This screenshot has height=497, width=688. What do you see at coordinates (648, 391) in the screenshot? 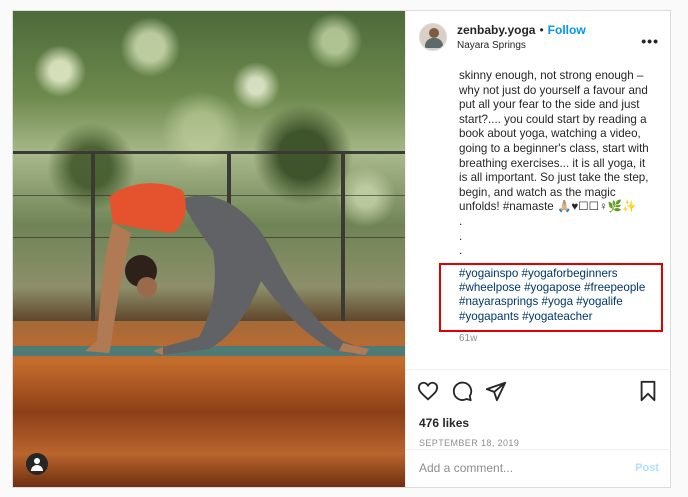
I see `bookmark-icon` at bounding box center [648, 391].